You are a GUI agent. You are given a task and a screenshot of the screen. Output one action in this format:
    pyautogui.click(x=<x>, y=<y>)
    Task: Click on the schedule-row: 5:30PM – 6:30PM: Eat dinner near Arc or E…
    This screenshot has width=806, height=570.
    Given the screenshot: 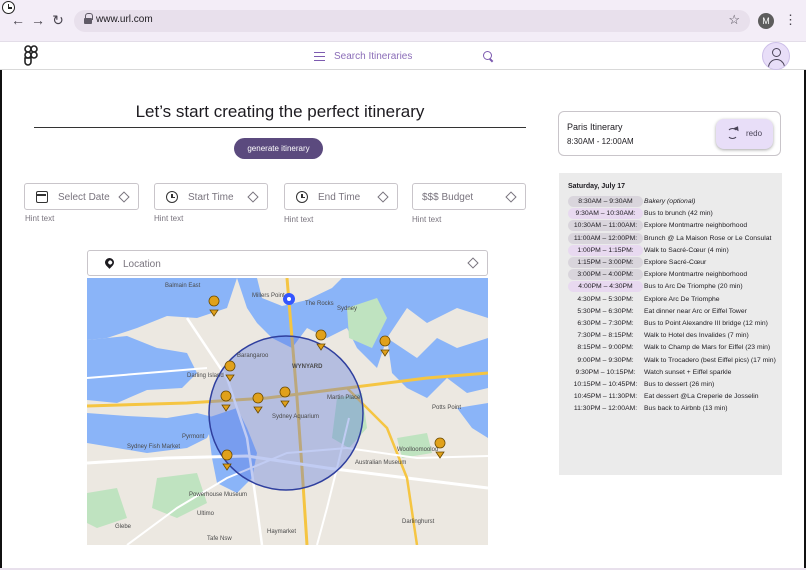 What is the action you would take?
    pyautogui.click(x=675, y=311)
    